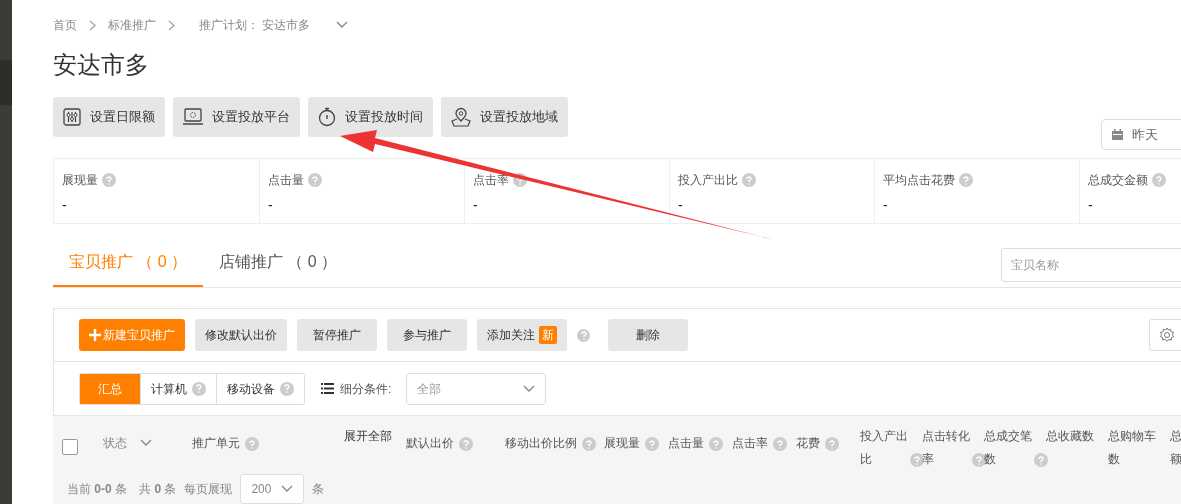 The image size is (1181, 504). Describe the element at coordinates (318, 489) in the screenshot. I see `unit-text: 条` at that location.